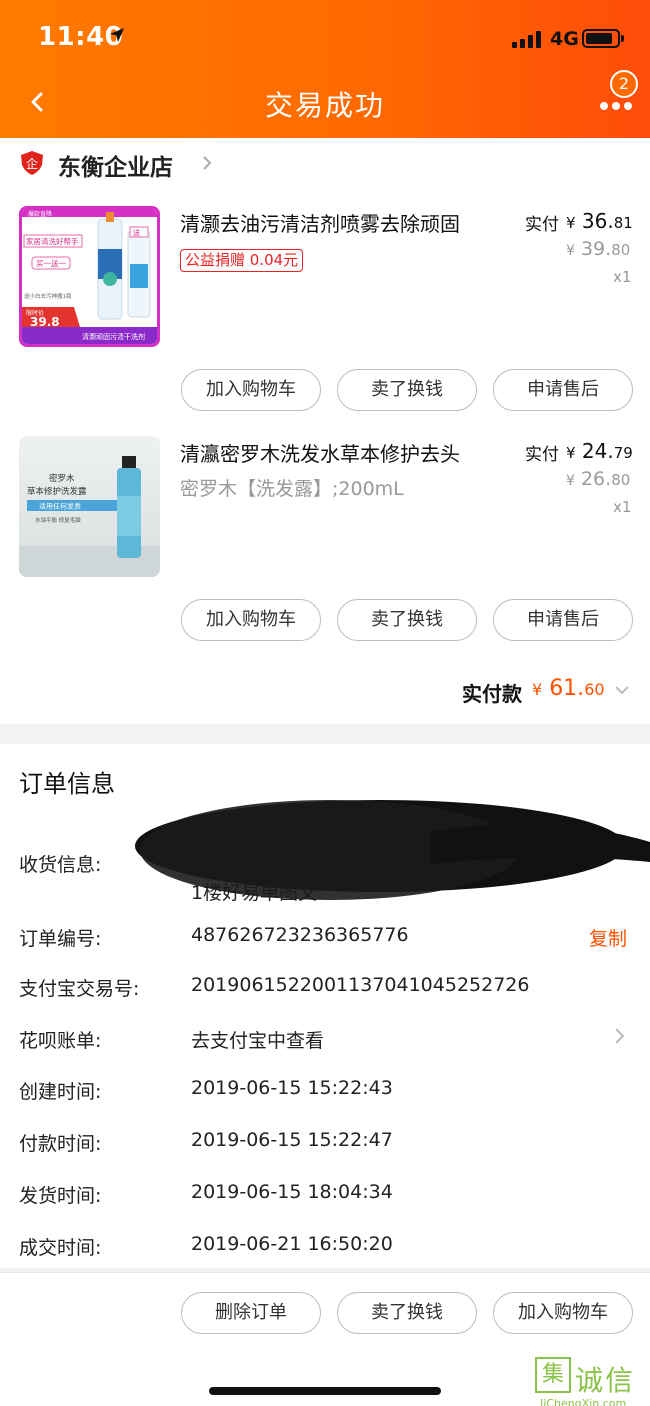  Describe the element at coordinates (89, 506) in the screenshot. I see `product-image-shampoo: 密罗木 草本修护洗发露 适用任何发质 水油平衡 修复毛躁` at that location.